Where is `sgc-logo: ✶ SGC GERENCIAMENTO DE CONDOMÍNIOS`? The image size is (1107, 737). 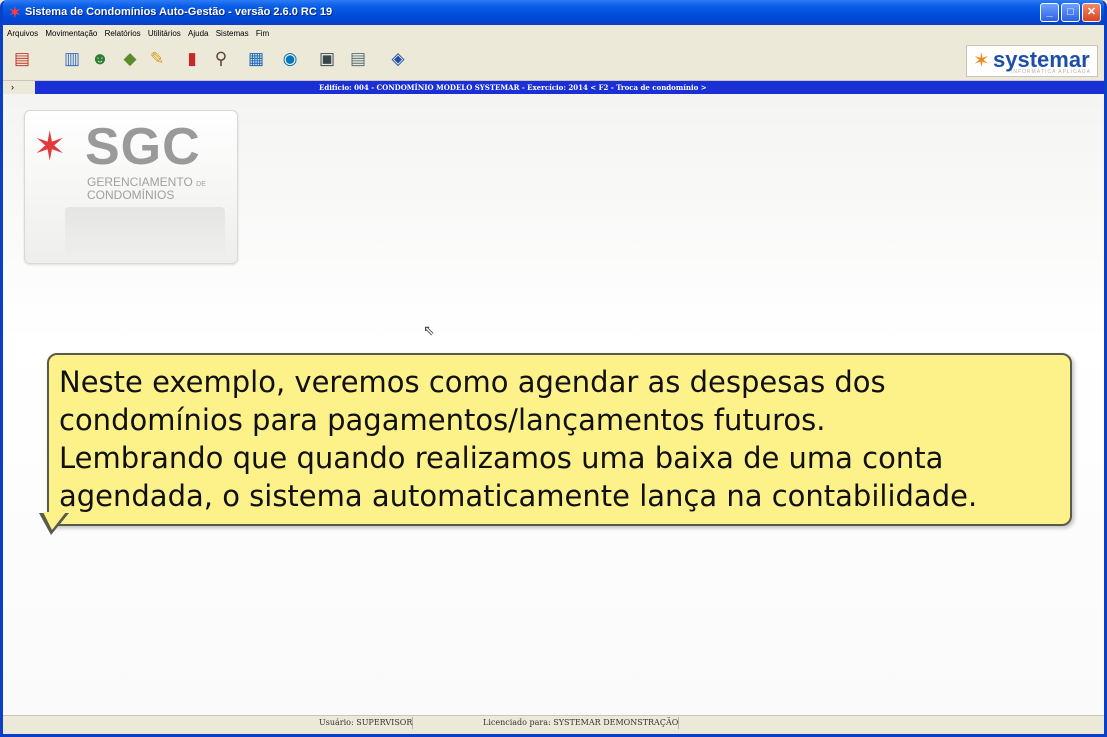 sgc-logo: ✶ SGC GERENCIAMENTO DE CONDOMÍNIOS is located at coordinates (131, 187).